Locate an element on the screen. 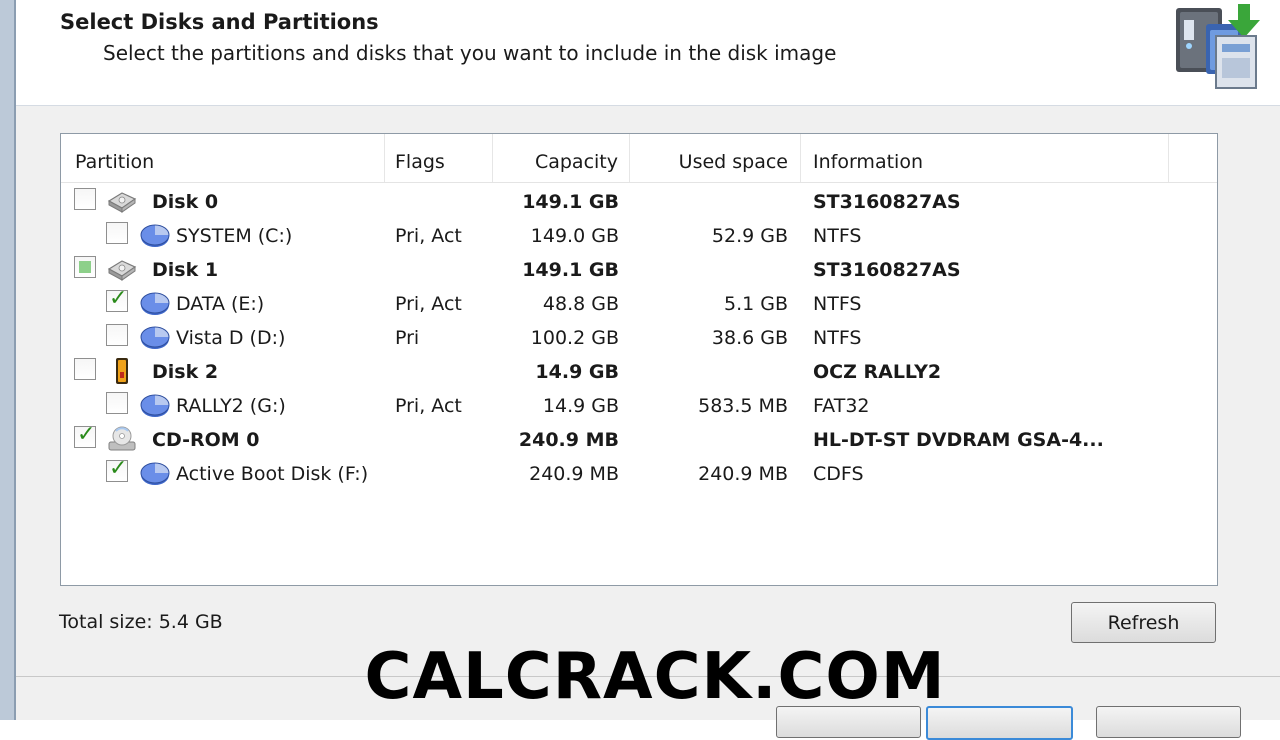  cell-partition: Disk 2 is located at coordinates (185, 372).